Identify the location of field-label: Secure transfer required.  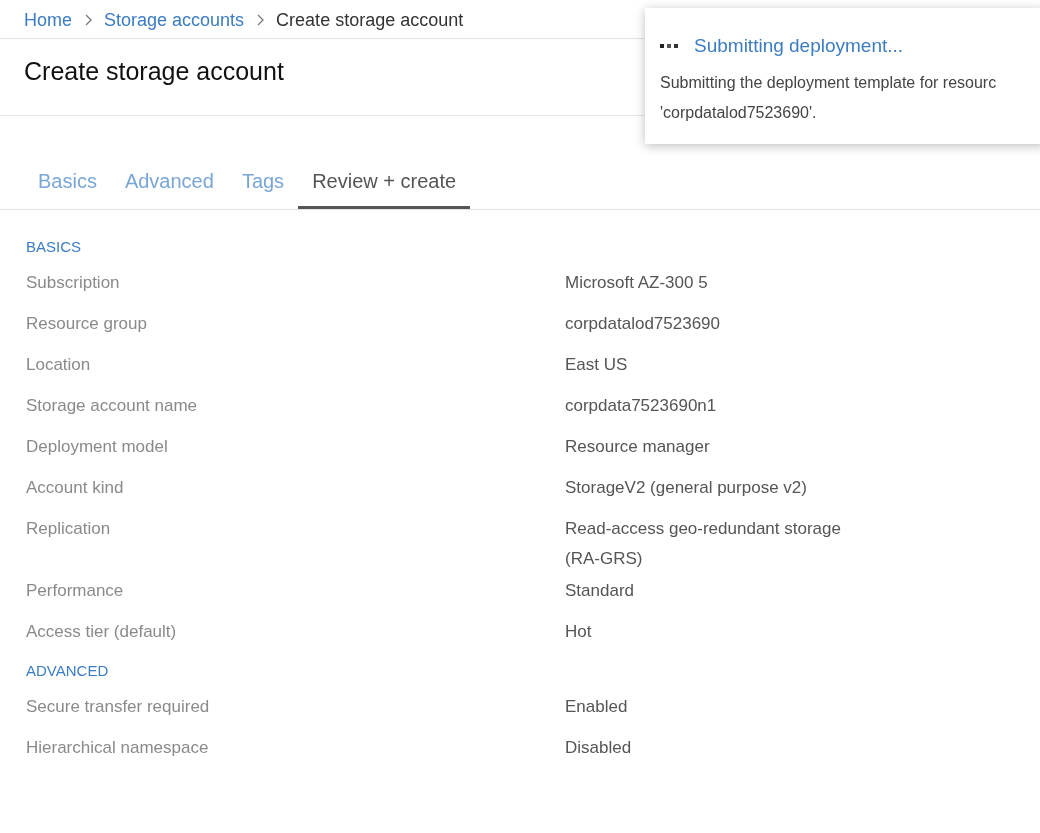
(118, 707).